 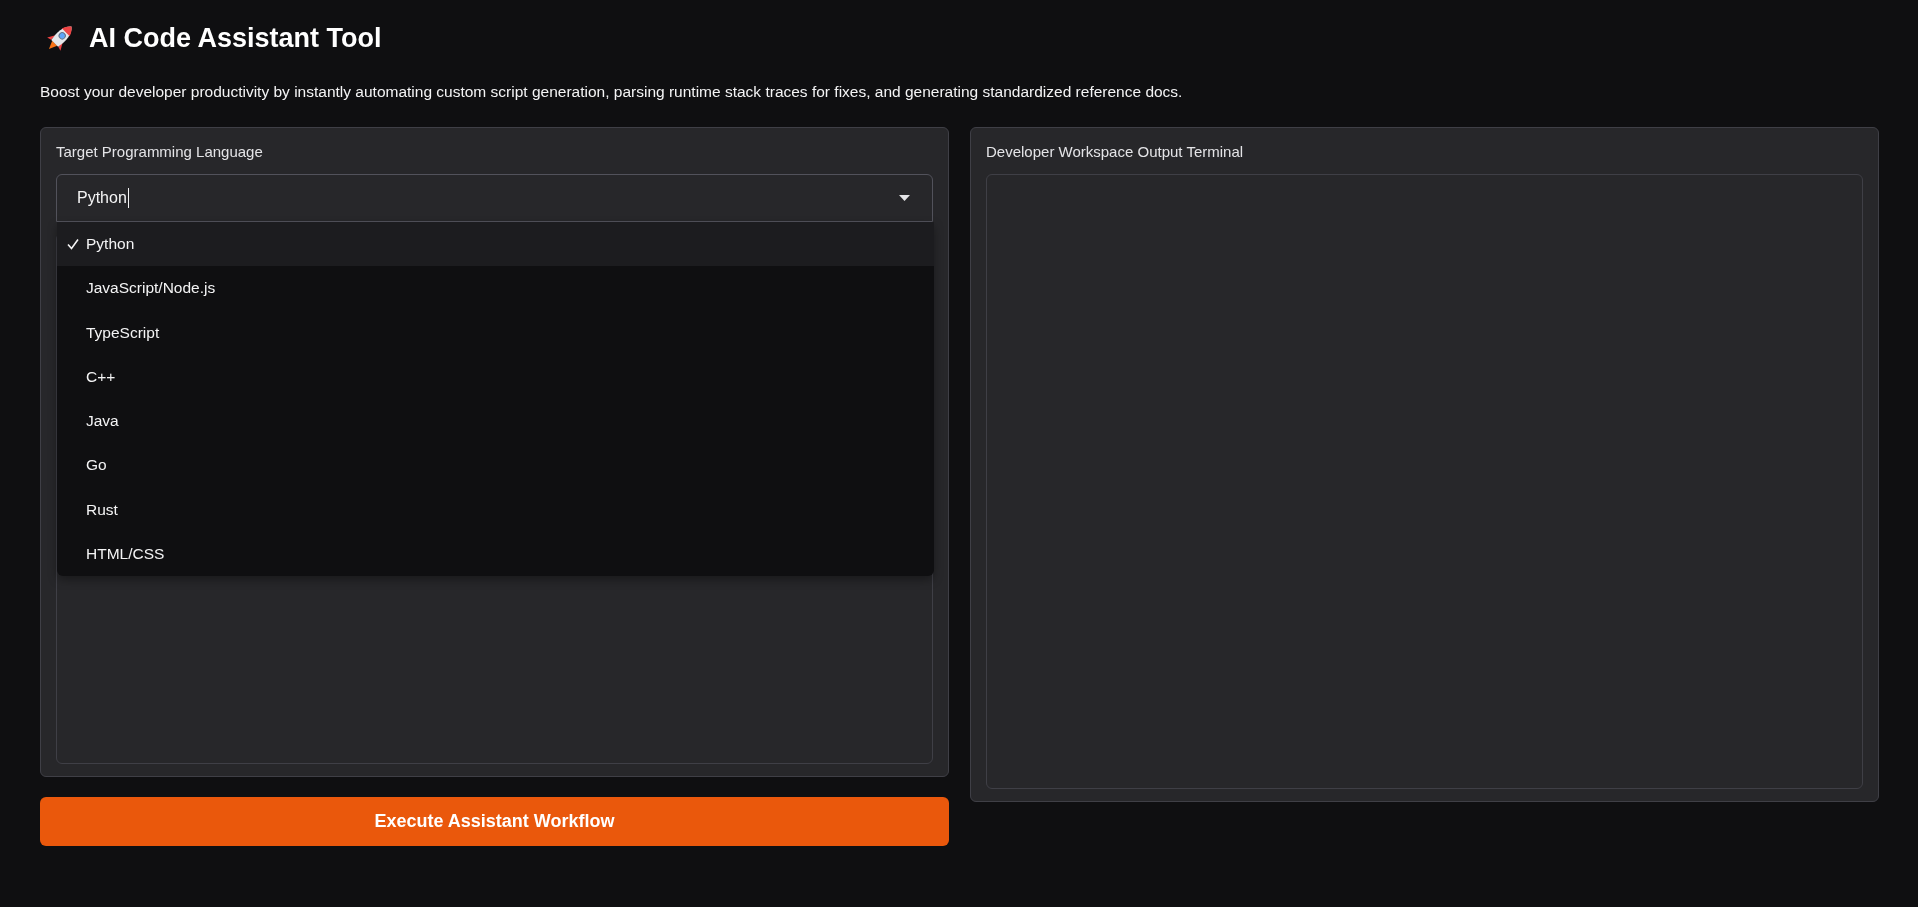 What do you see at coordinates (159, 152) in the screenshot?
I see `field-label: Target Programming Language` at bounding box center [159, 152].